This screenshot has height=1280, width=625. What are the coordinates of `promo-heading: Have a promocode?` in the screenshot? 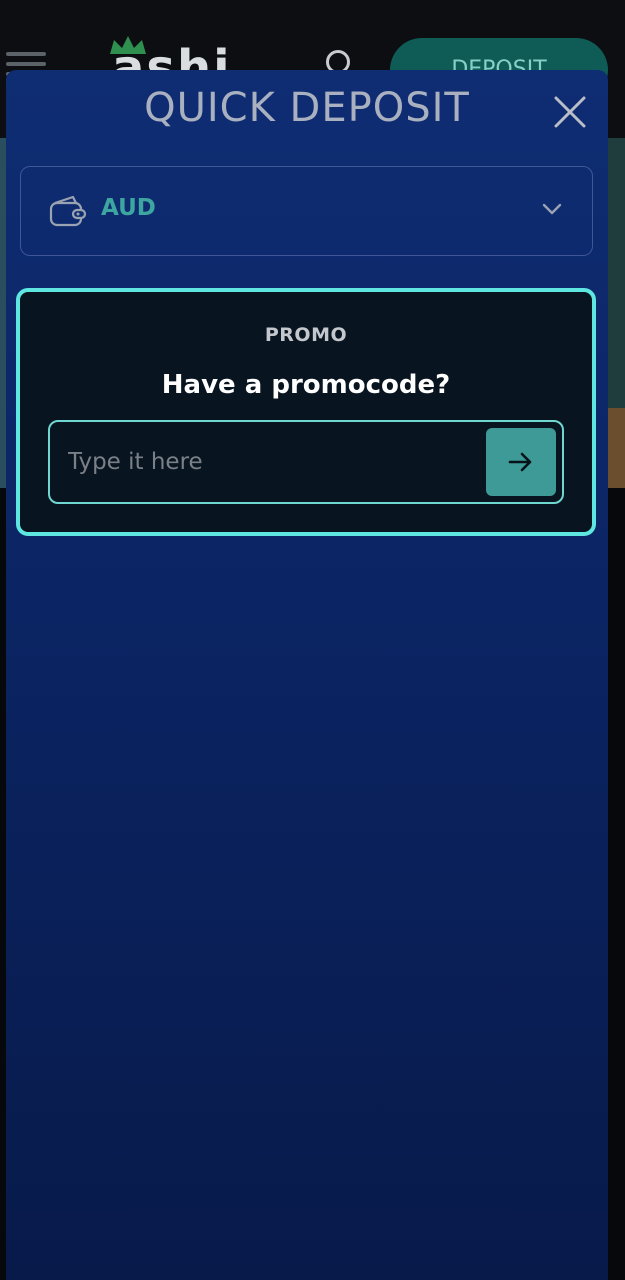 It's located at (306, 385).